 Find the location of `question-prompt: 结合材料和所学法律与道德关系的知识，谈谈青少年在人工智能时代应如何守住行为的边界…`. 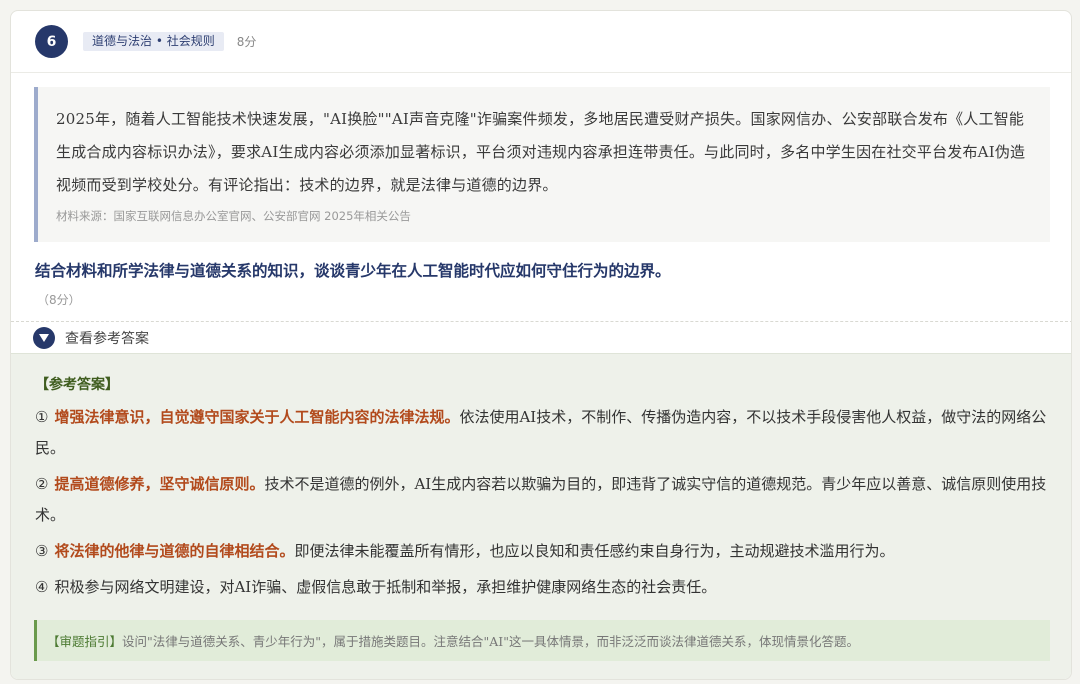

question-prompt: 结合材料和所学法律与道德关系的知识，谈谈青少年在人工智能时代应如何守住行为的边界… is located at coordinates (353, 270).